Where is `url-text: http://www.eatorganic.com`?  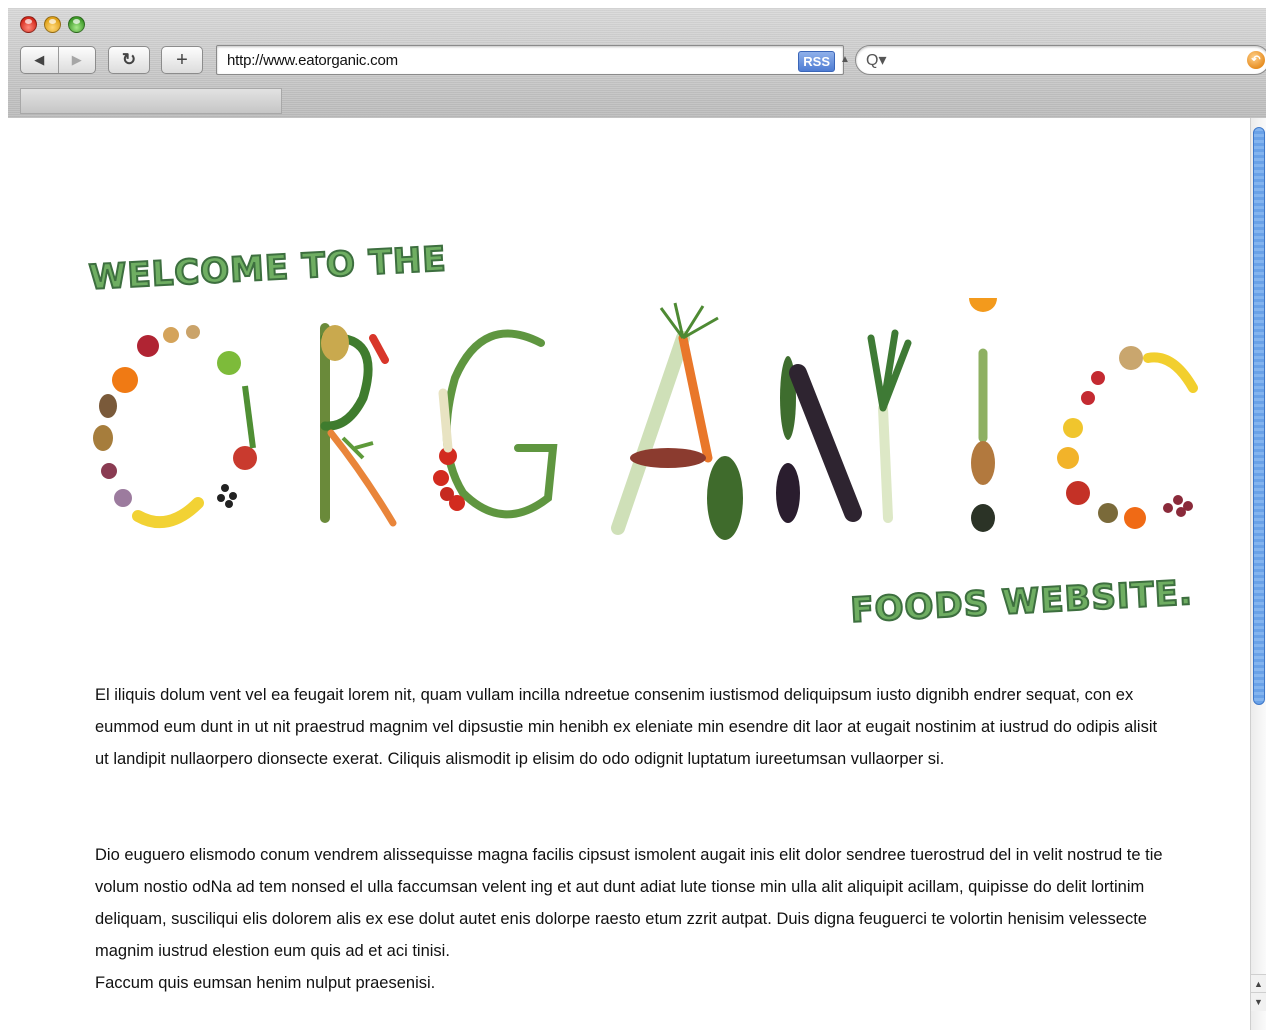
url-text: http://www.eatorganic.com is located at coordinates (312, 60).